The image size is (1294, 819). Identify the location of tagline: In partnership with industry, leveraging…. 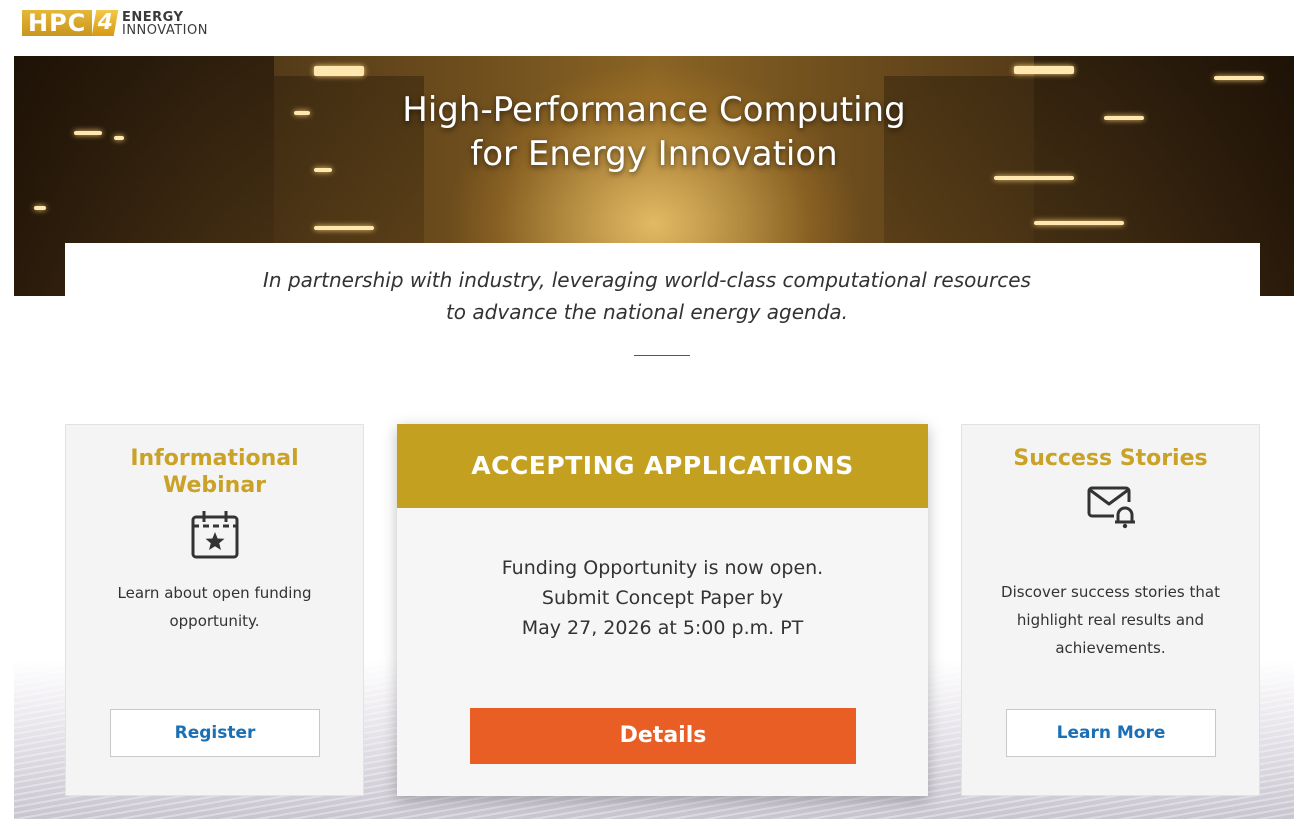
(647, 296).